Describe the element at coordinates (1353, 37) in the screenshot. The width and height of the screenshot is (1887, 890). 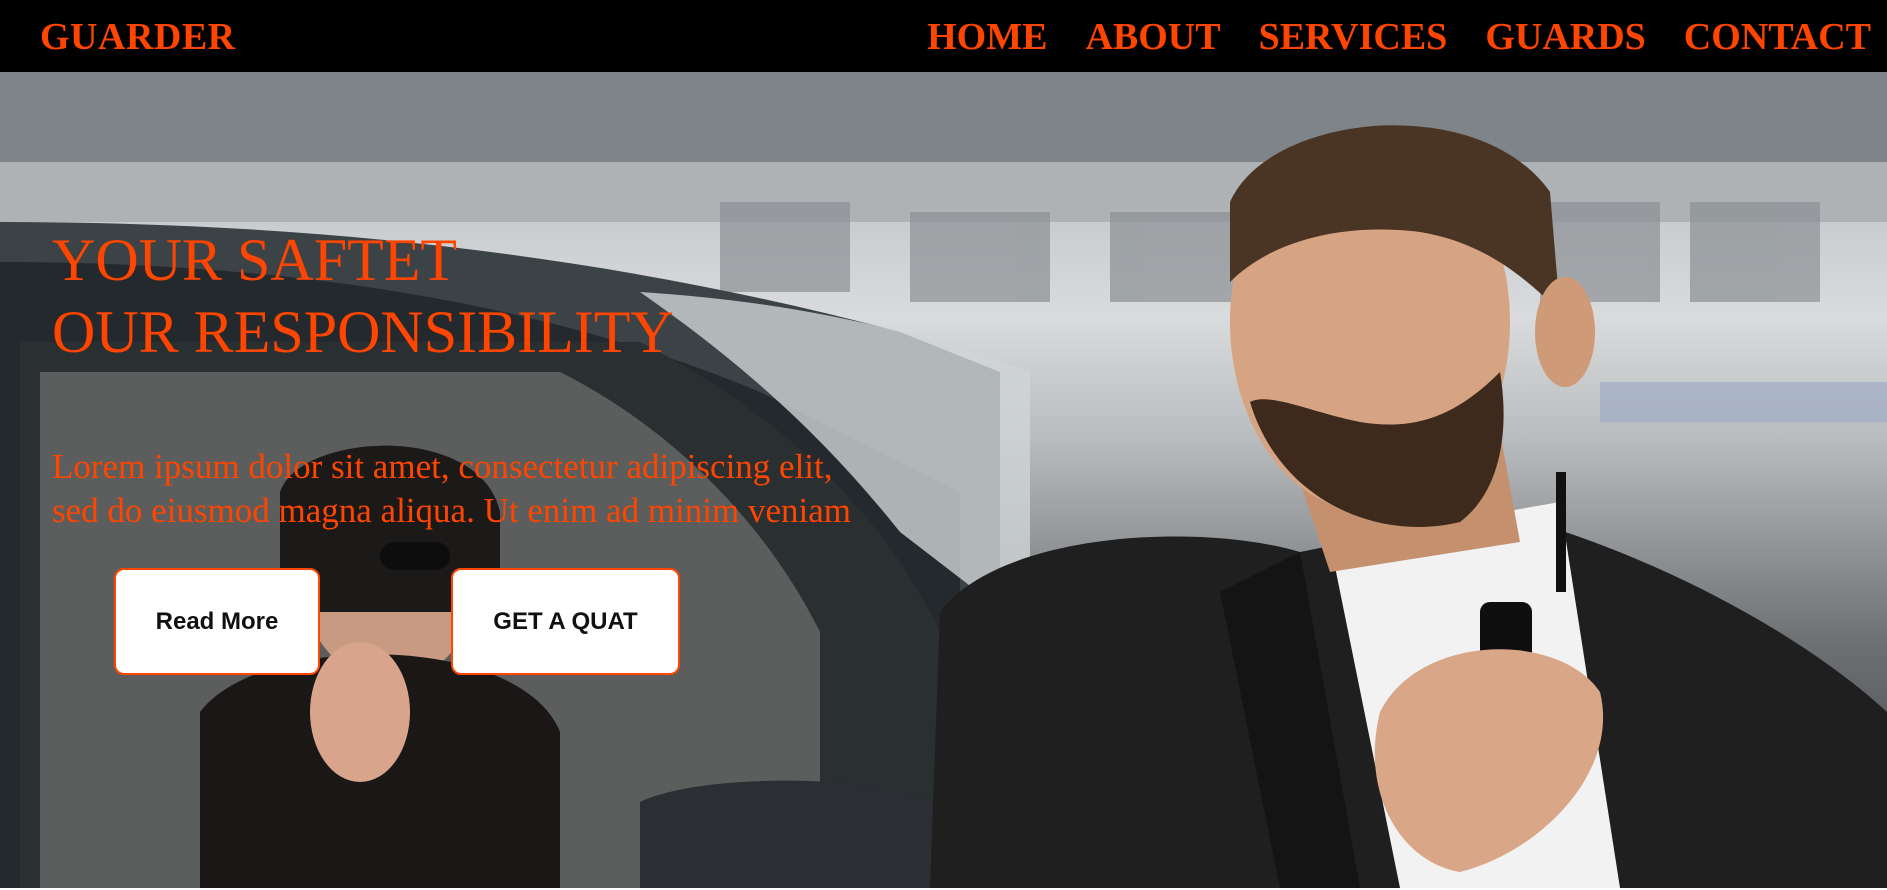
I see `nav-link-services: SERVICES` at that location.